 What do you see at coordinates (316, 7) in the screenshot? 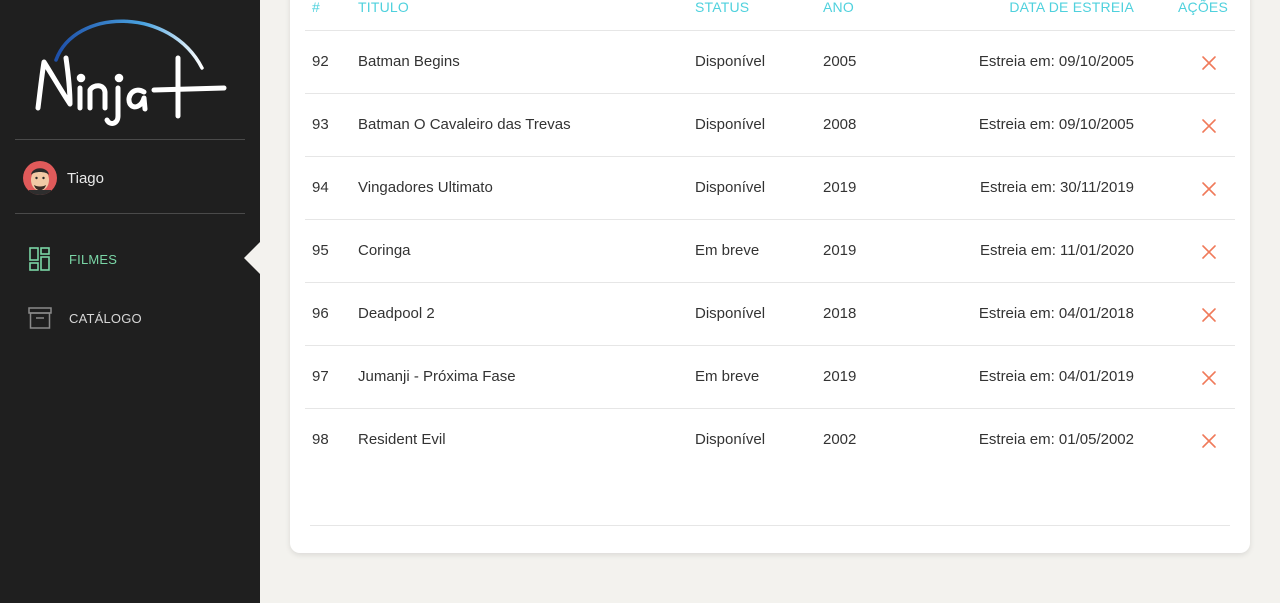
I see `column-header-number: #` at bounding box center [316, 7].